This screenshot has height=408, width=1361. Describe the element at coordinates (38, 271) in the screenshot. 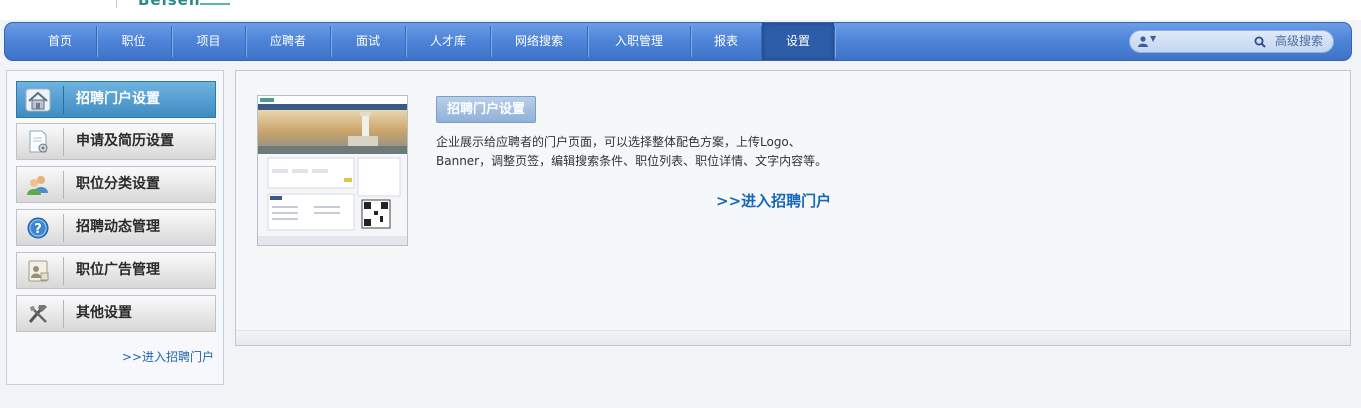

I see `id-card-icon` at that location.